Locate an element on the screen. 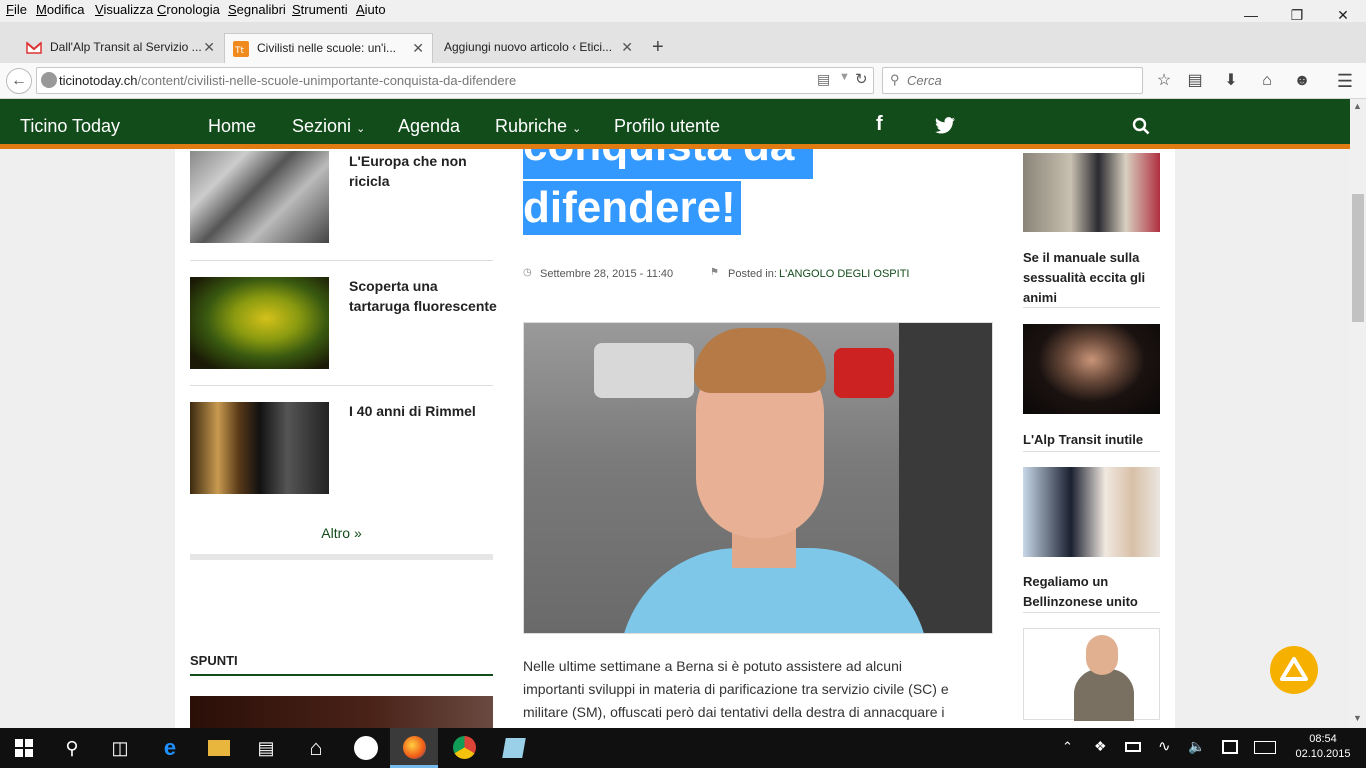 This screenshot has width=1366, height=771. keyboard-icon is located at coordinates (1265, 747).